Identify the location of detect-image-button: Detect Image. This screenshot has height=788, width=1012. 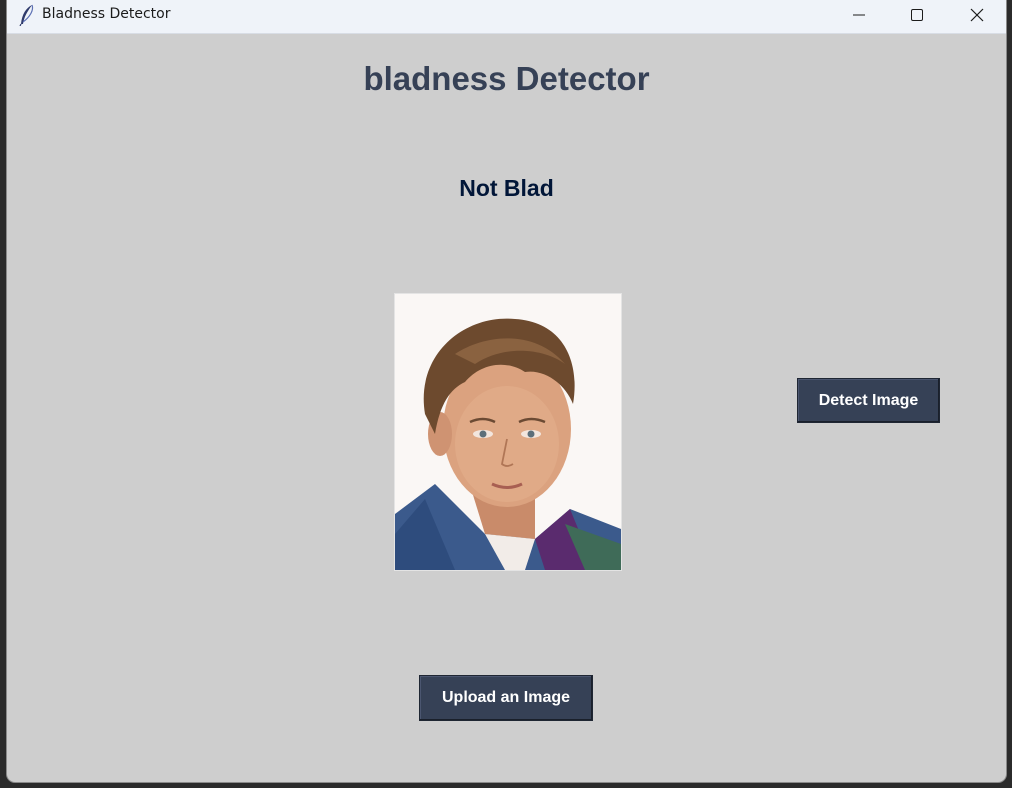
(868, 400).